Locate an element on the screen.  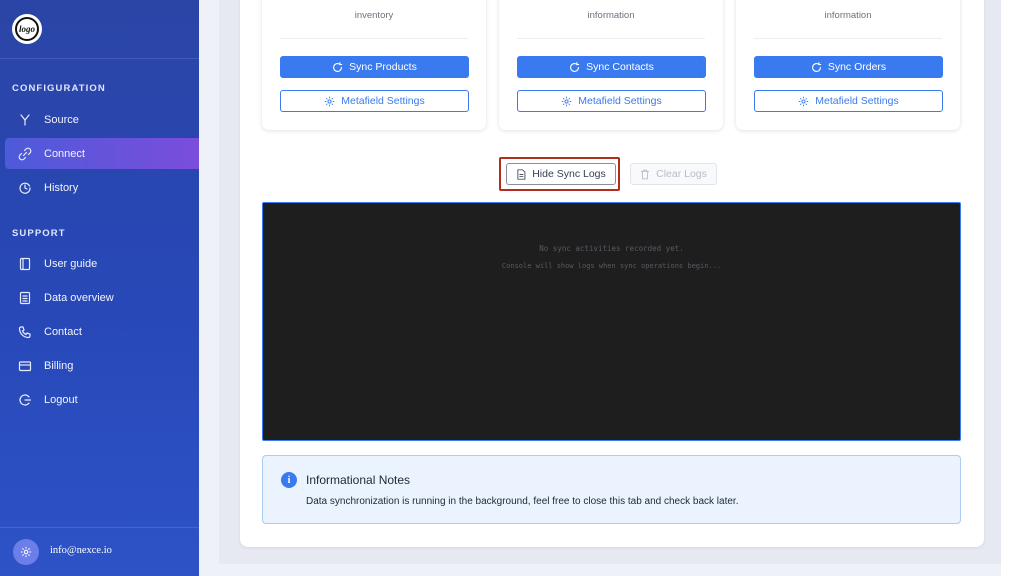
sidebar-item-billing: Billing is located at coordinates (102, 365).